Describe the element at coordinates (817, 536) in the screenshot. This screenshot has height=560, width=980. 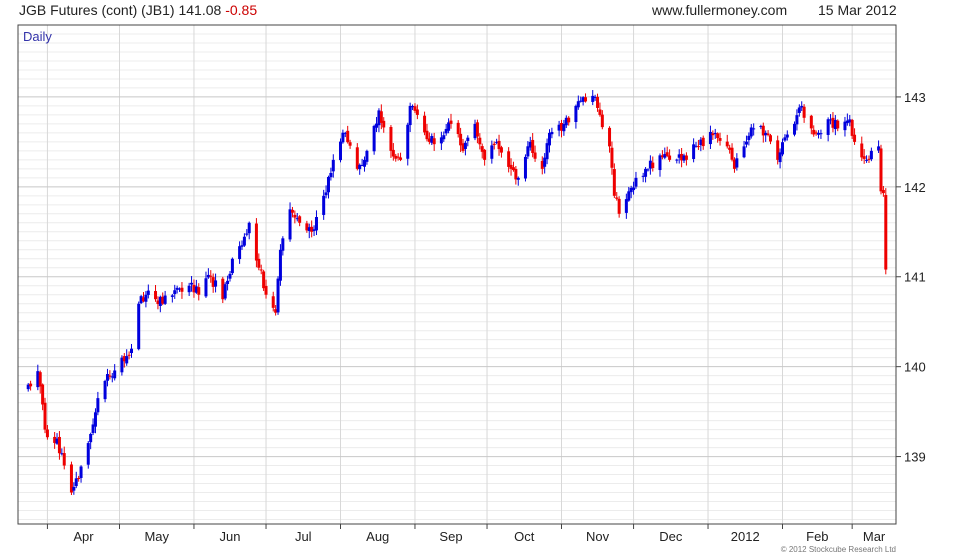
I see `x-tick-label: Feb` at that location.